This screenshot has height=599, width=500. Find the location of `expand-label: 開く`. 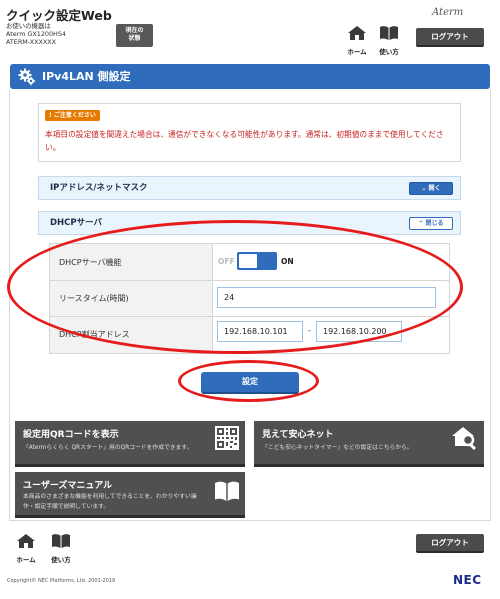

expand-label: 開く is located at coordinates (434, 188).